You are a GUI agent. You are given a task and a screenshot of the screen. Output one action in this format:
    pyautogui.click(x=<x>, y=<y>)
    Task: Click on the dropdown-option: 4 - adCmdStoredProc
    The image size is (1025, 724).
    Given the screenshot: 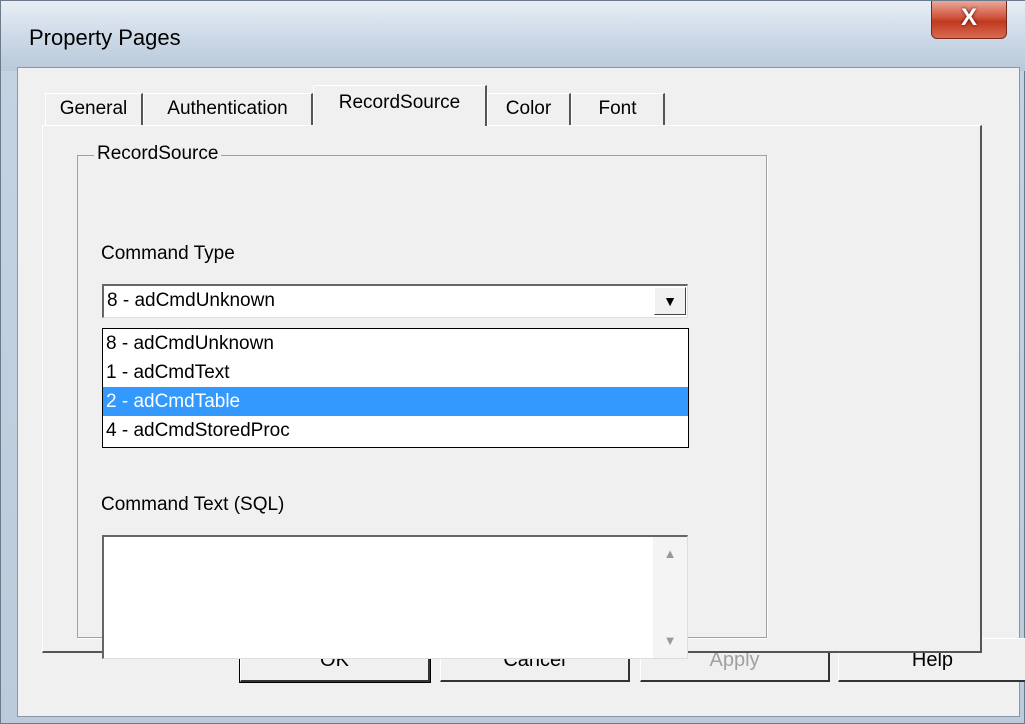 What is the action you would take?
    pyautogui.click(x=395, y=430)
    